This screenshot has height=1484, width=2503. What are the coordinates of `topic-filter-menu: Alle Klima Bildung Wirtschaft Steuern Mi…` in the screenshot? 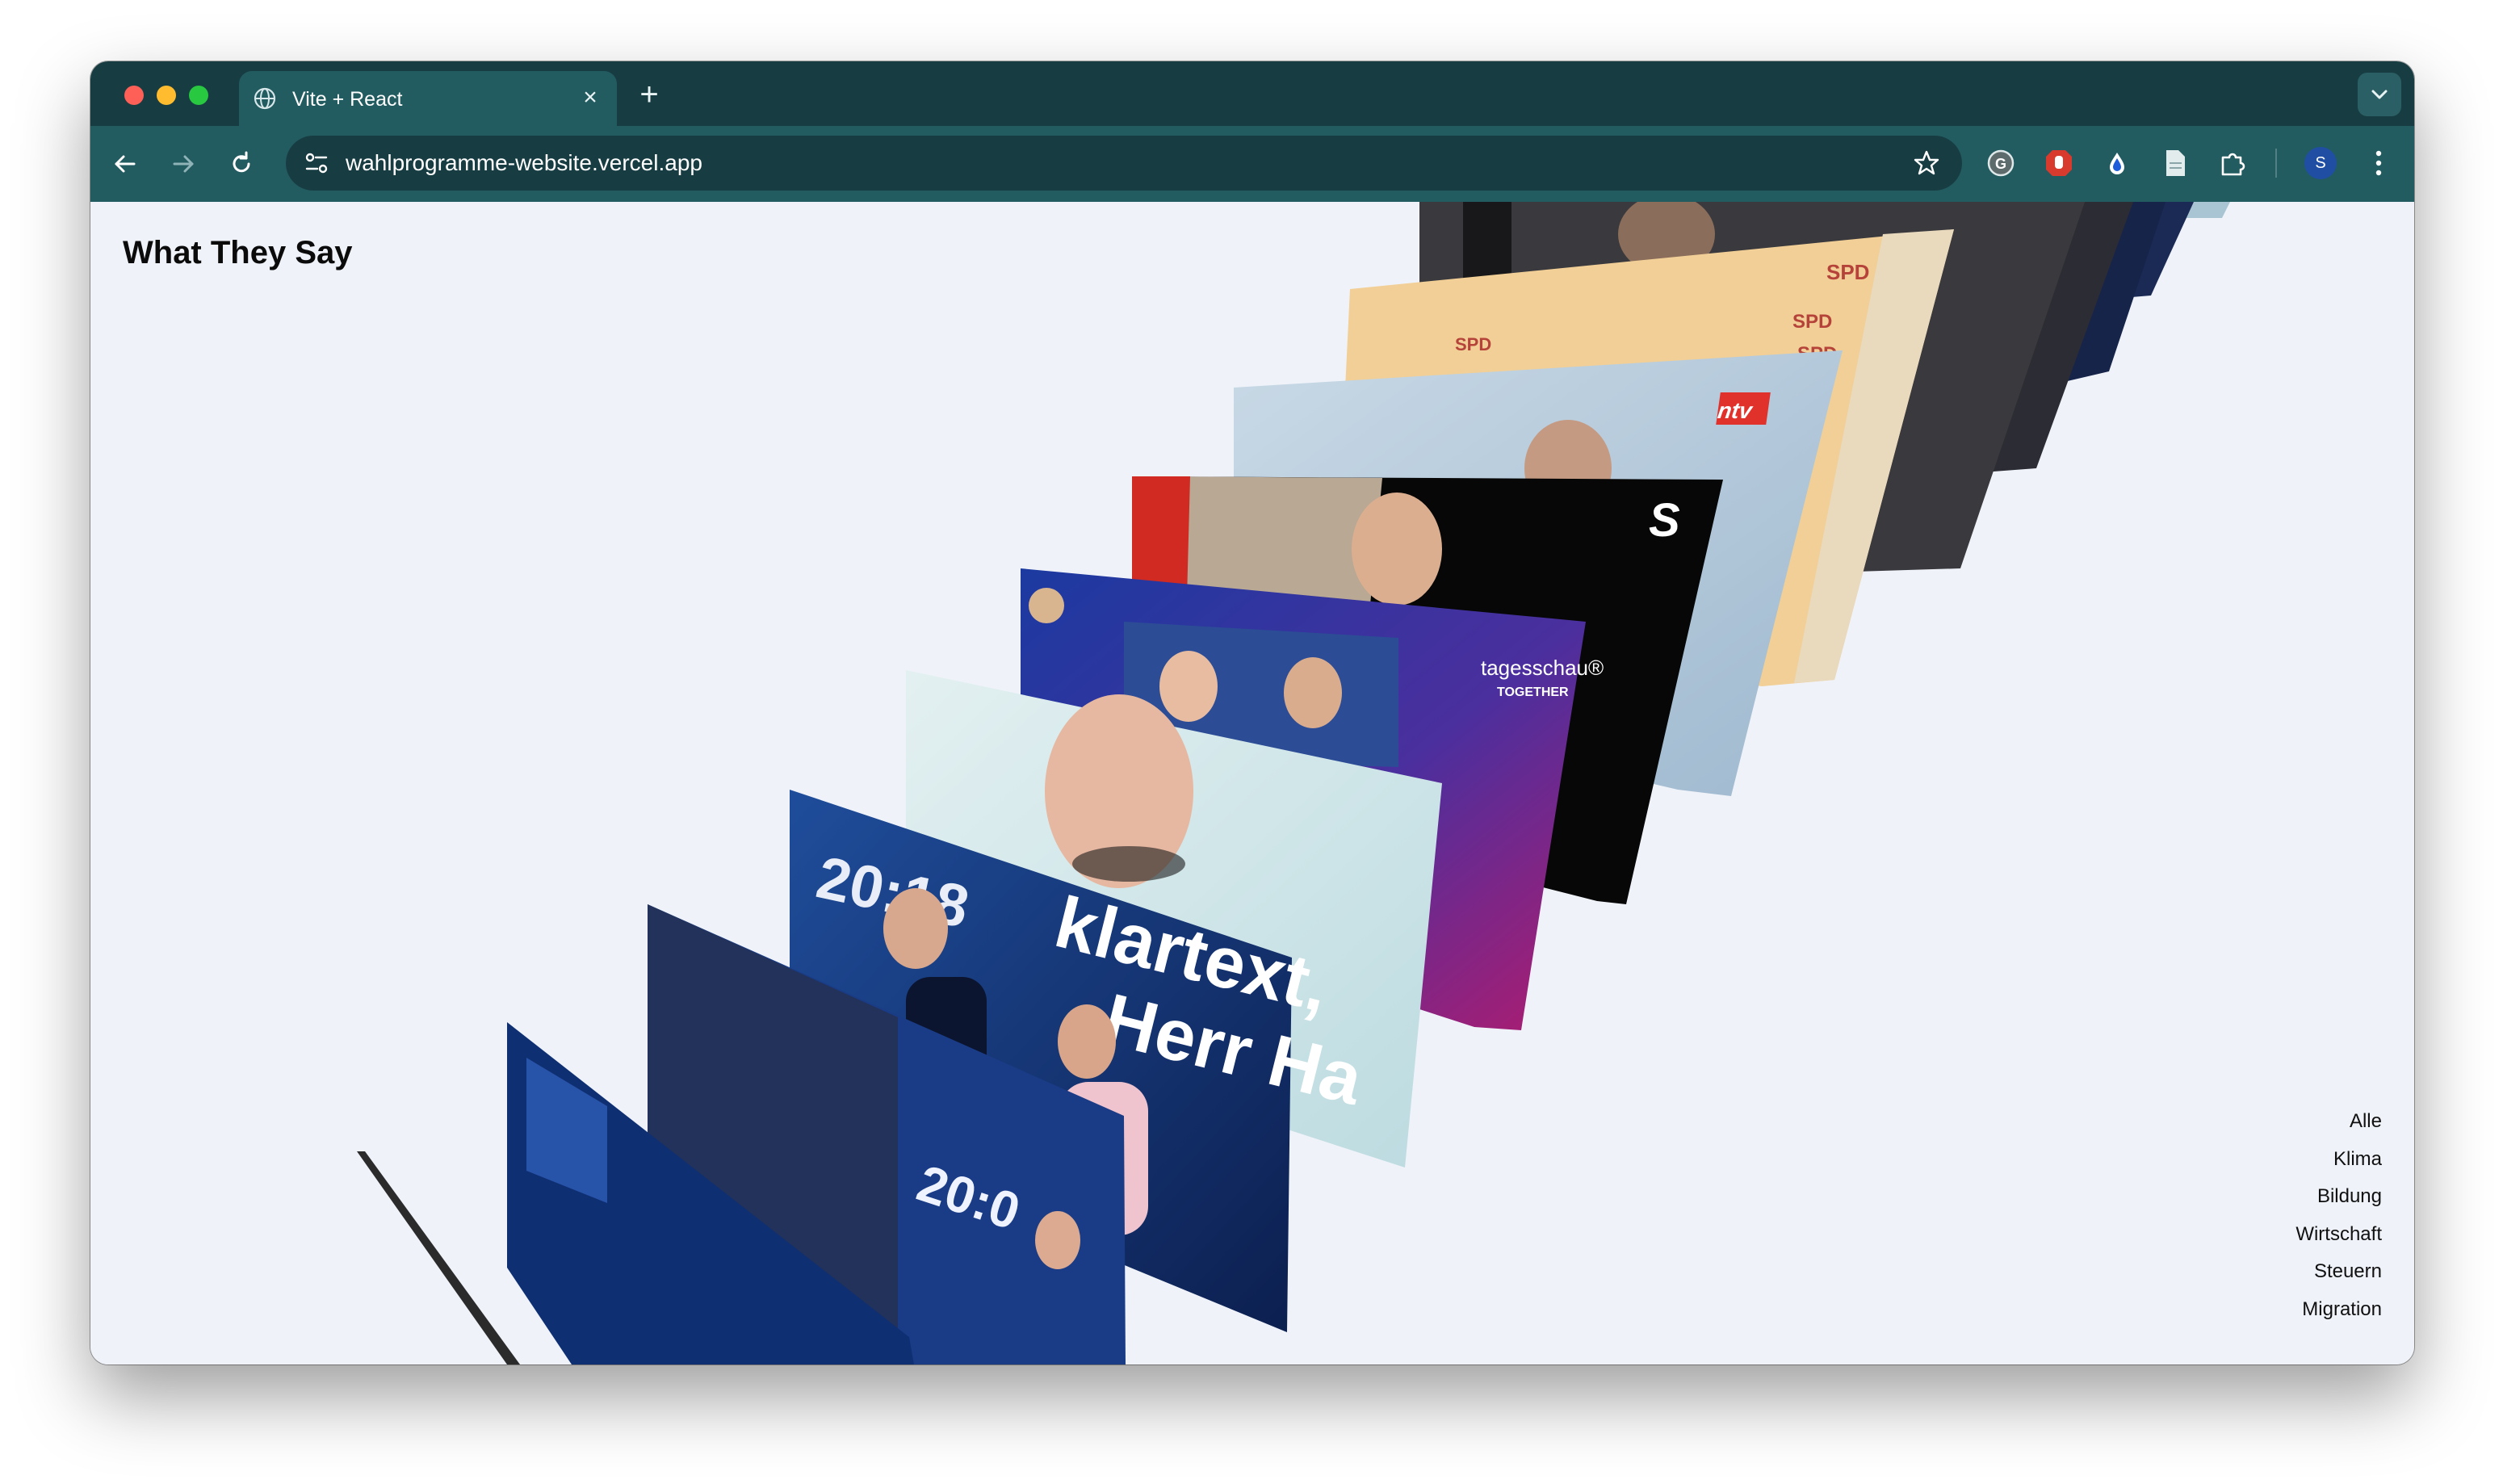 It's located at (2338, 1215).